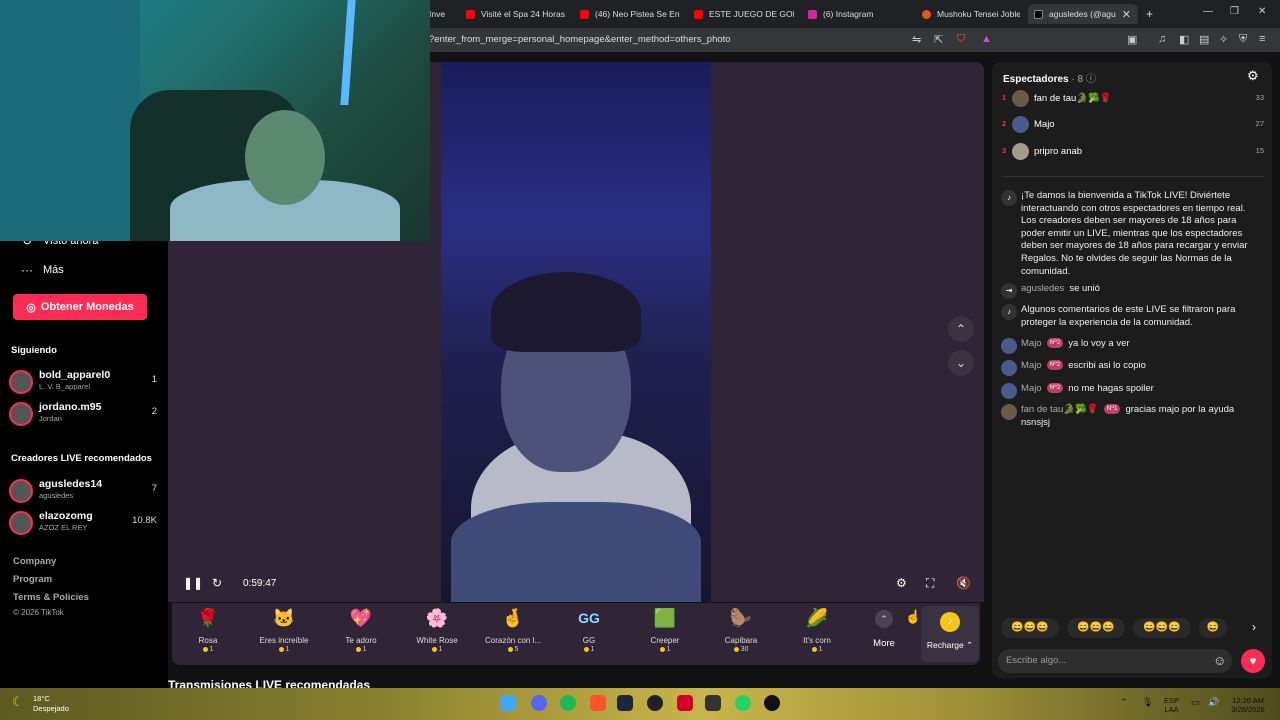 The width and height of the screenshot is (1280, 720). Describe the element at coordinates (437, 634) in the screenshot. I see `gift-item: 🌸 White Rose 1` at that location.